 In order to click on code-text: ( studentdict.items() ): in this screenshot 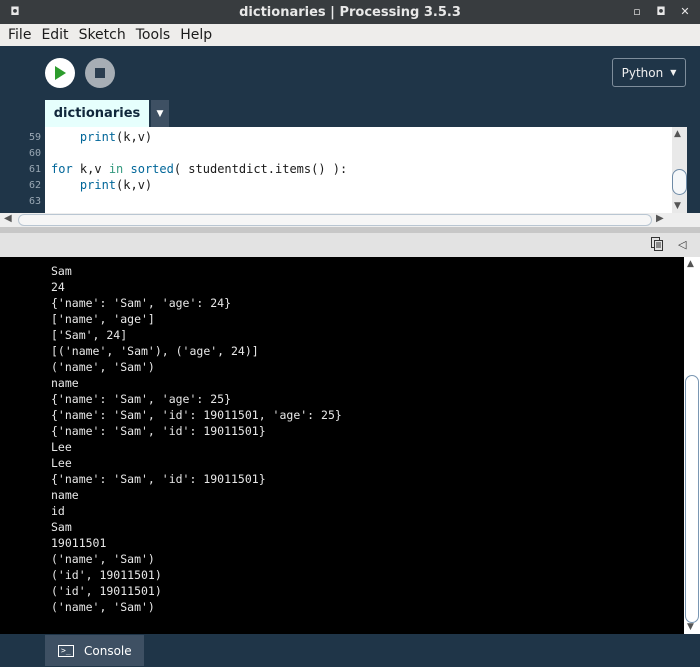, I will do `click(260, 169)`.